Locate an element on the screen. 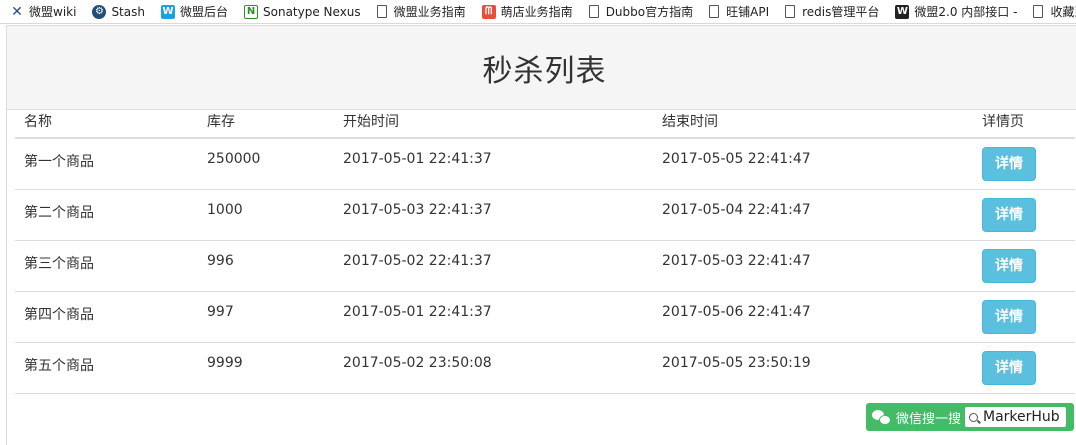  cell-stock: 9999 is located at coordinates (266, 368).